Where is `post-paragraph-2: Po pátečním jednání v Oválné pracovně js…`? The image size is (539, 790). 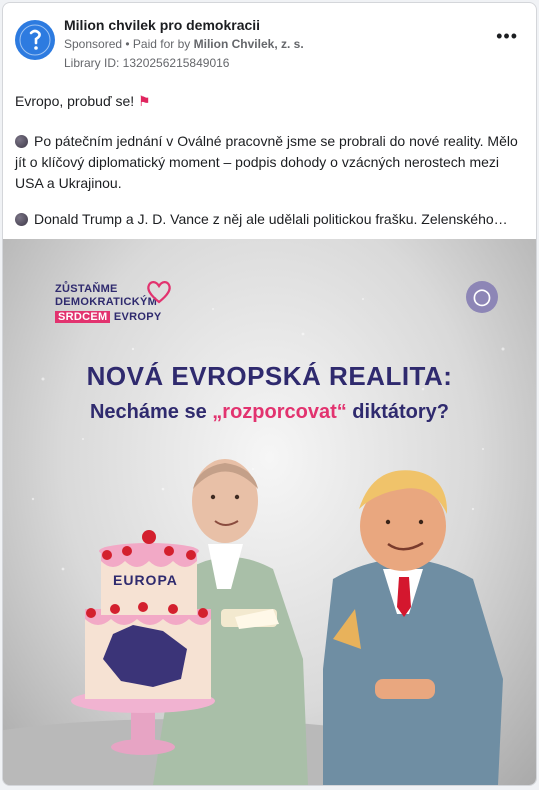
post-paragraph-2: Po pátečním jednání v Oválné pracovně js… is located at coordinates (271, 162).